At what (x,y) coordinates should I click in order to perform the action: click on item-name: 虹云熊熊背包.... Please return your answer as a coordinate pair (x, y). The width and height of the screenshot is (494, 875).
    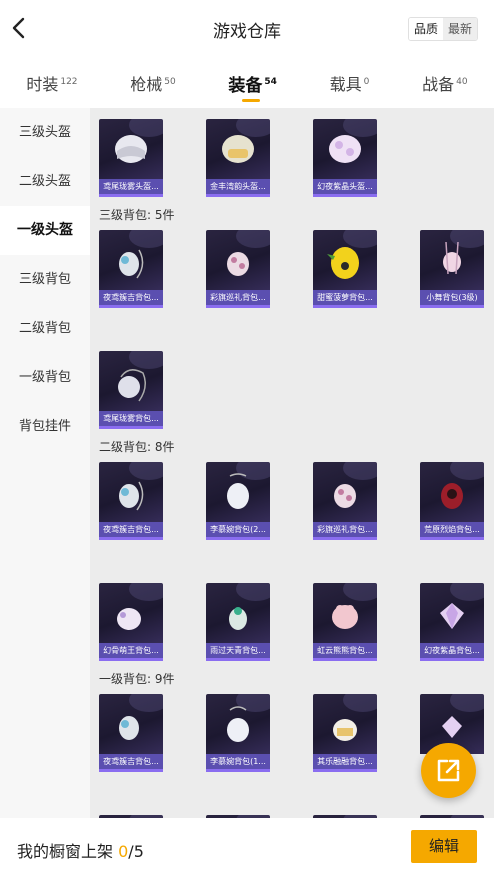
    Looking at the image, I should click on (345, 650).